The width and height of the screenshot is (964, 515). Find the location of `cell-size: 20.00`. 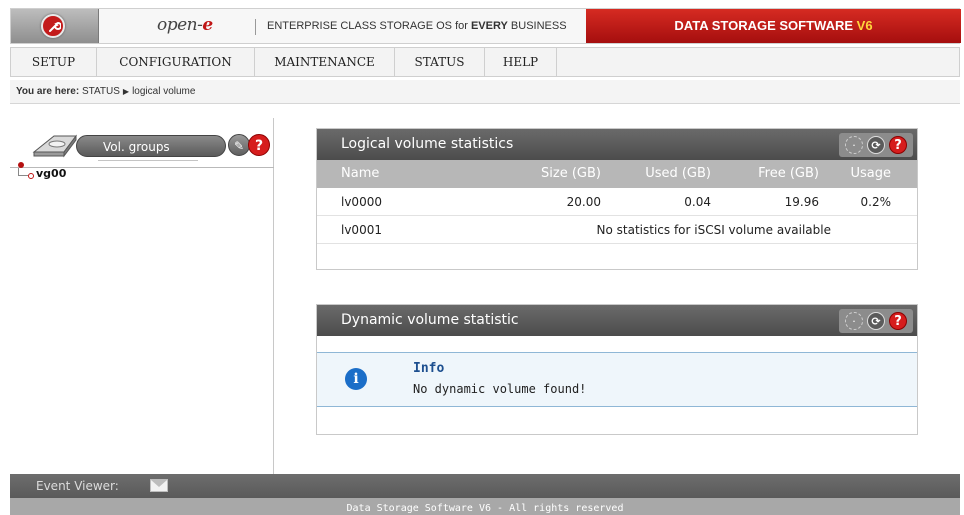

cell-size: 20.00 is located at coordinates (583, 202).